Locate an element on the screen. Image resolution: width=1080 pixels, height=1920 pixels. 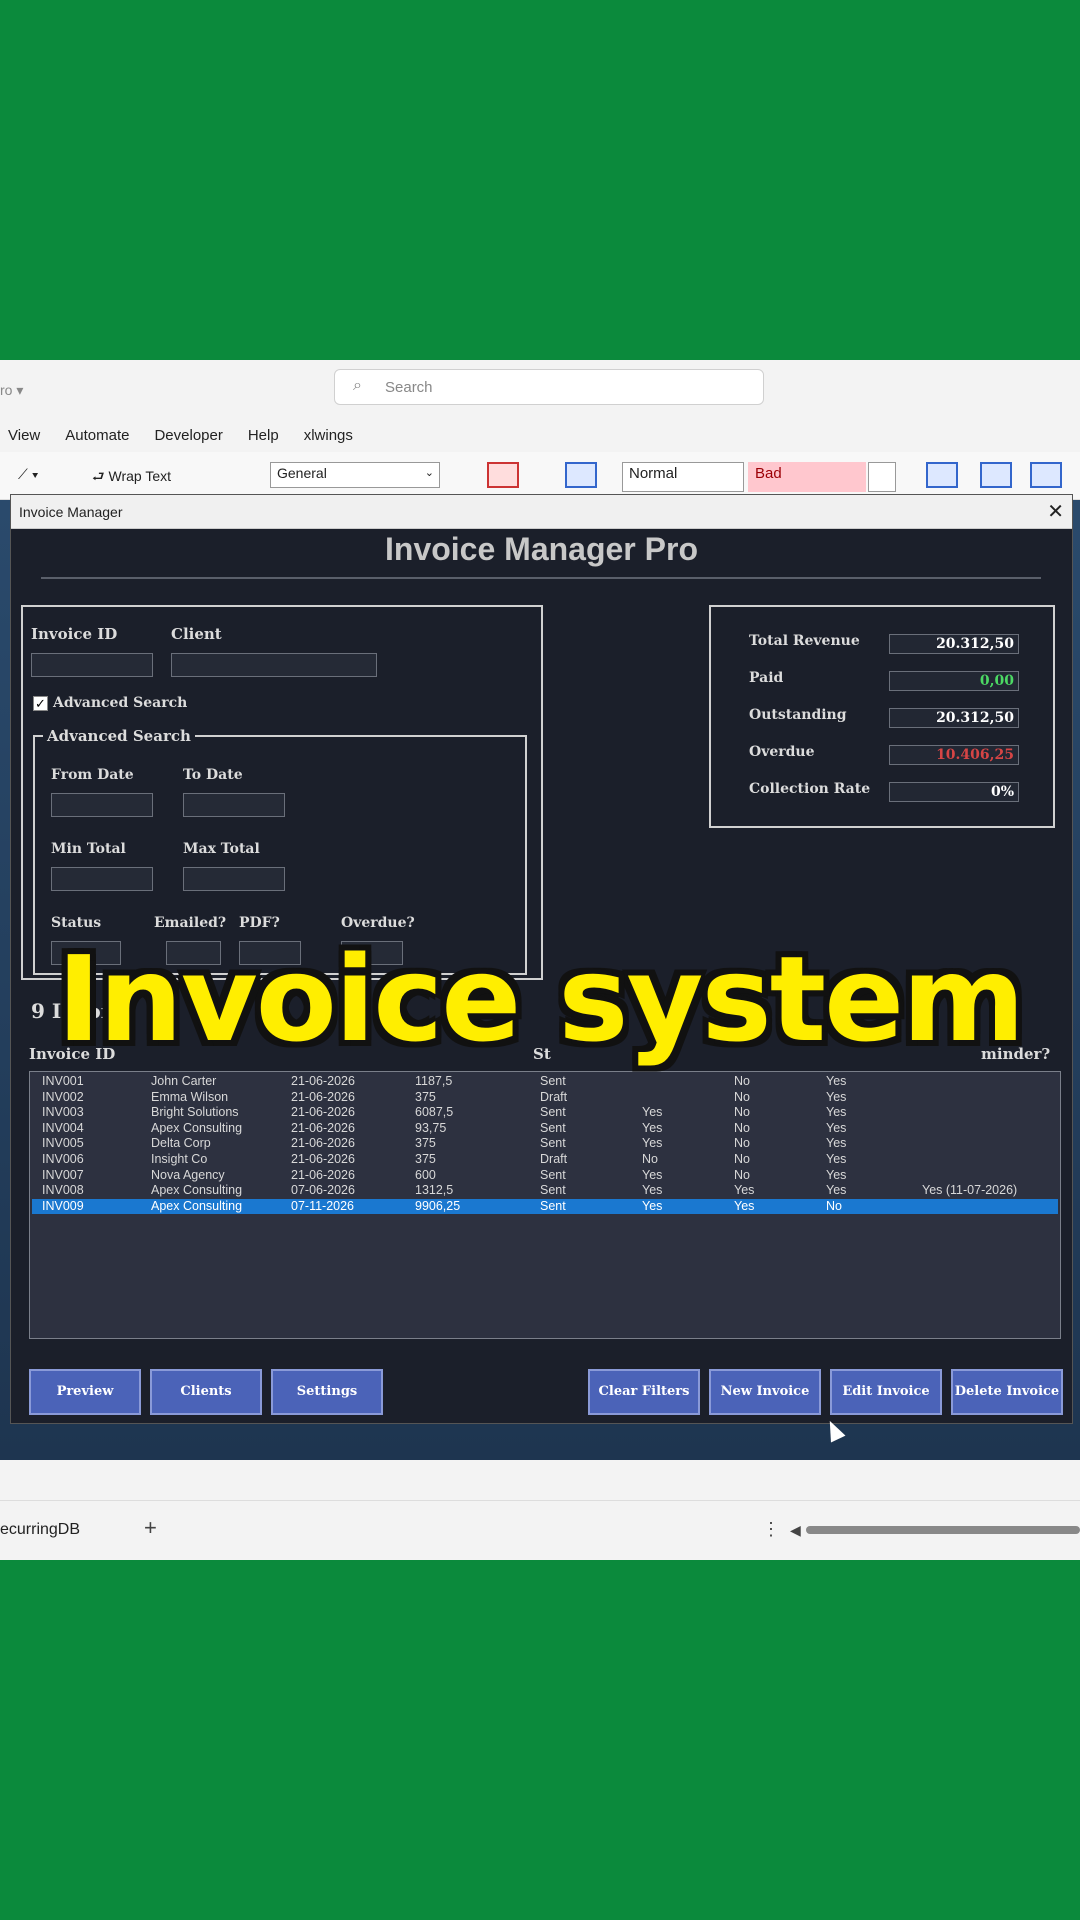
delete-invoice-button: Delete Invoice is located at coordinates (1007, 1392).